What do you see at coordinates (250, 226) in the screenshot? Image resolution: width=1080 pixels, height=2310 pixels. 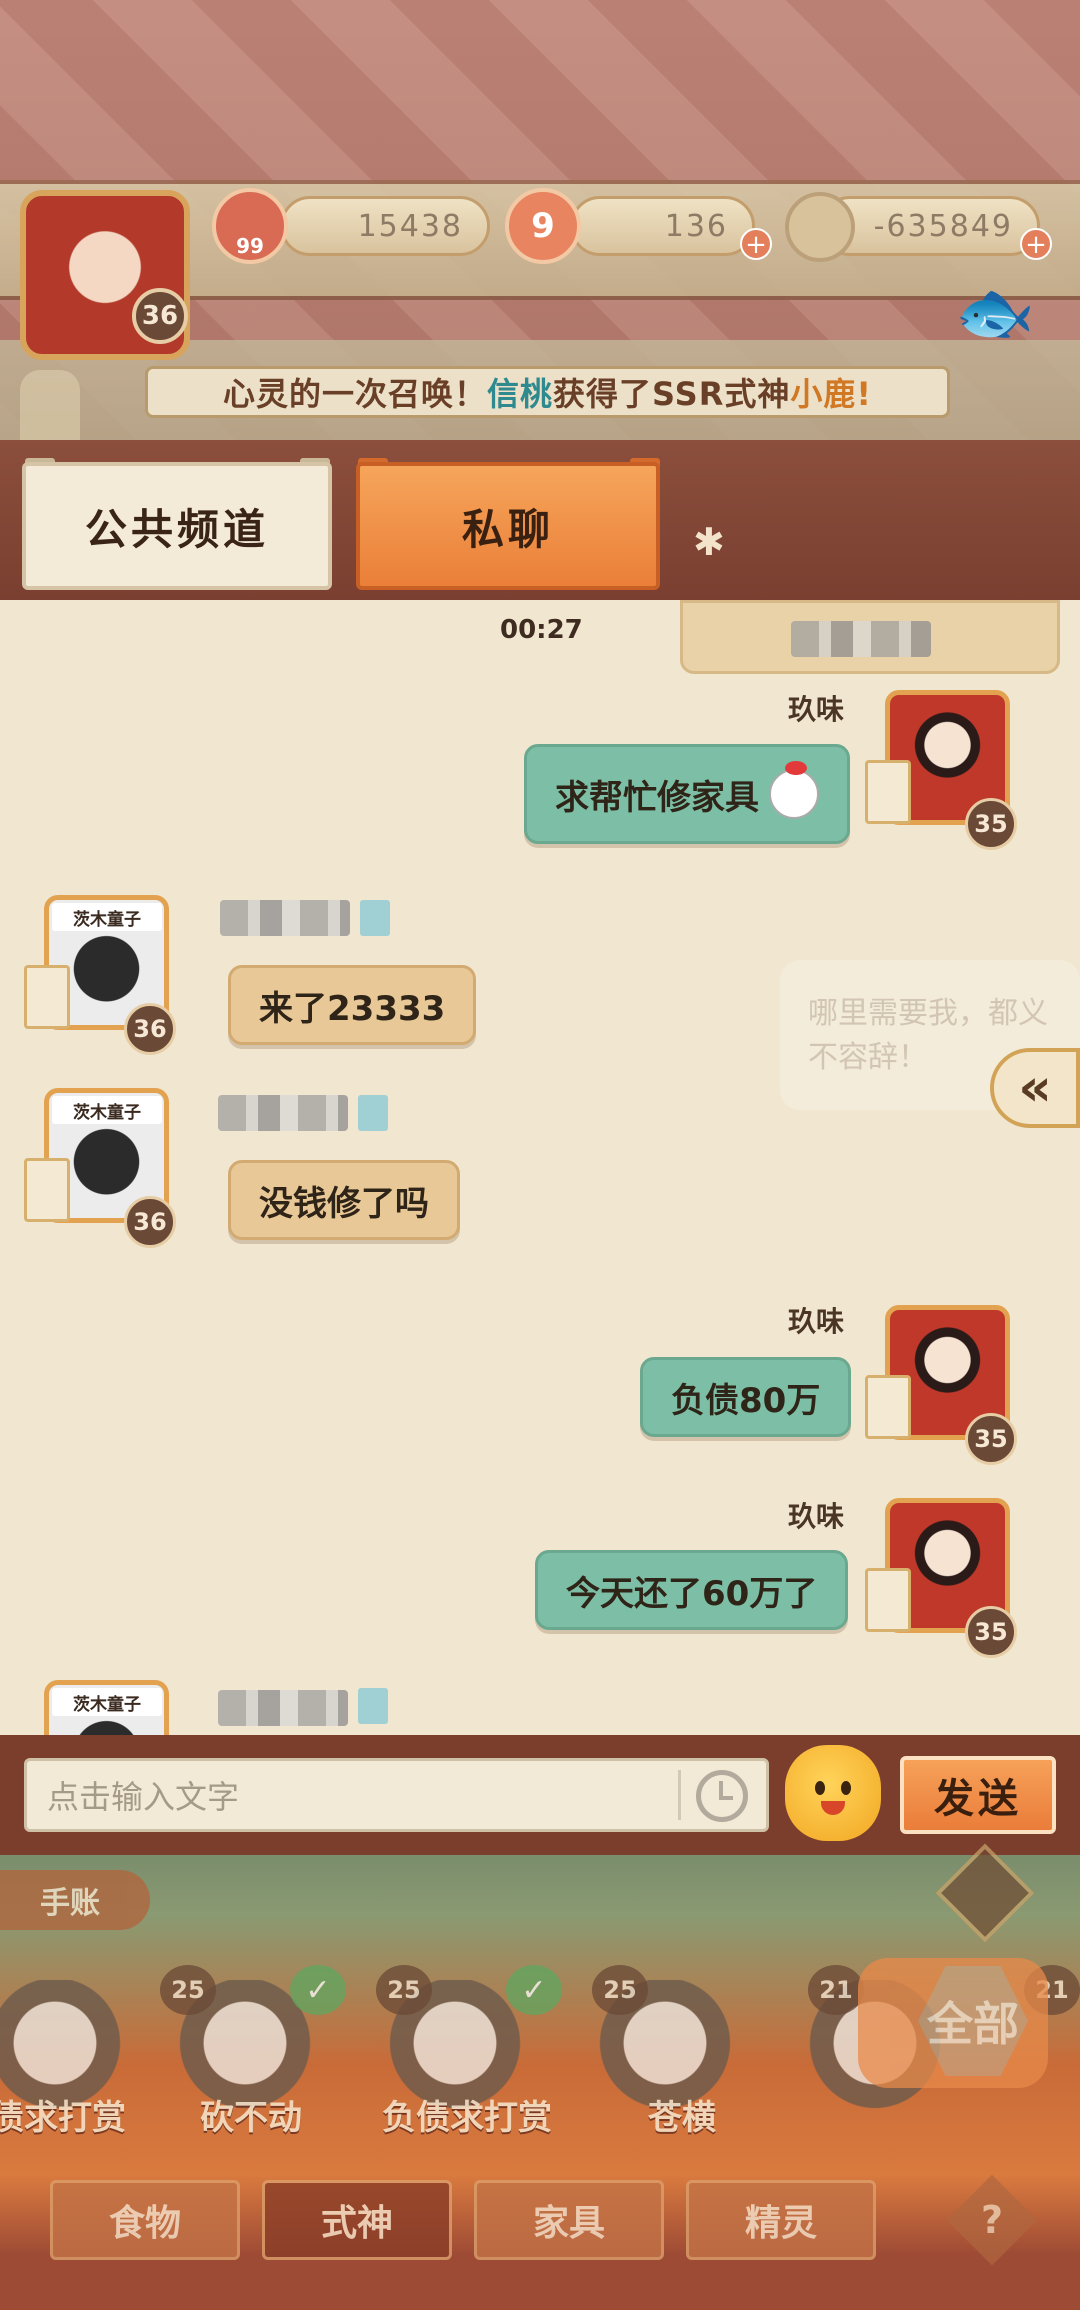 I see `sakura-coin-icon: 99` at bounding box center [250, 226].